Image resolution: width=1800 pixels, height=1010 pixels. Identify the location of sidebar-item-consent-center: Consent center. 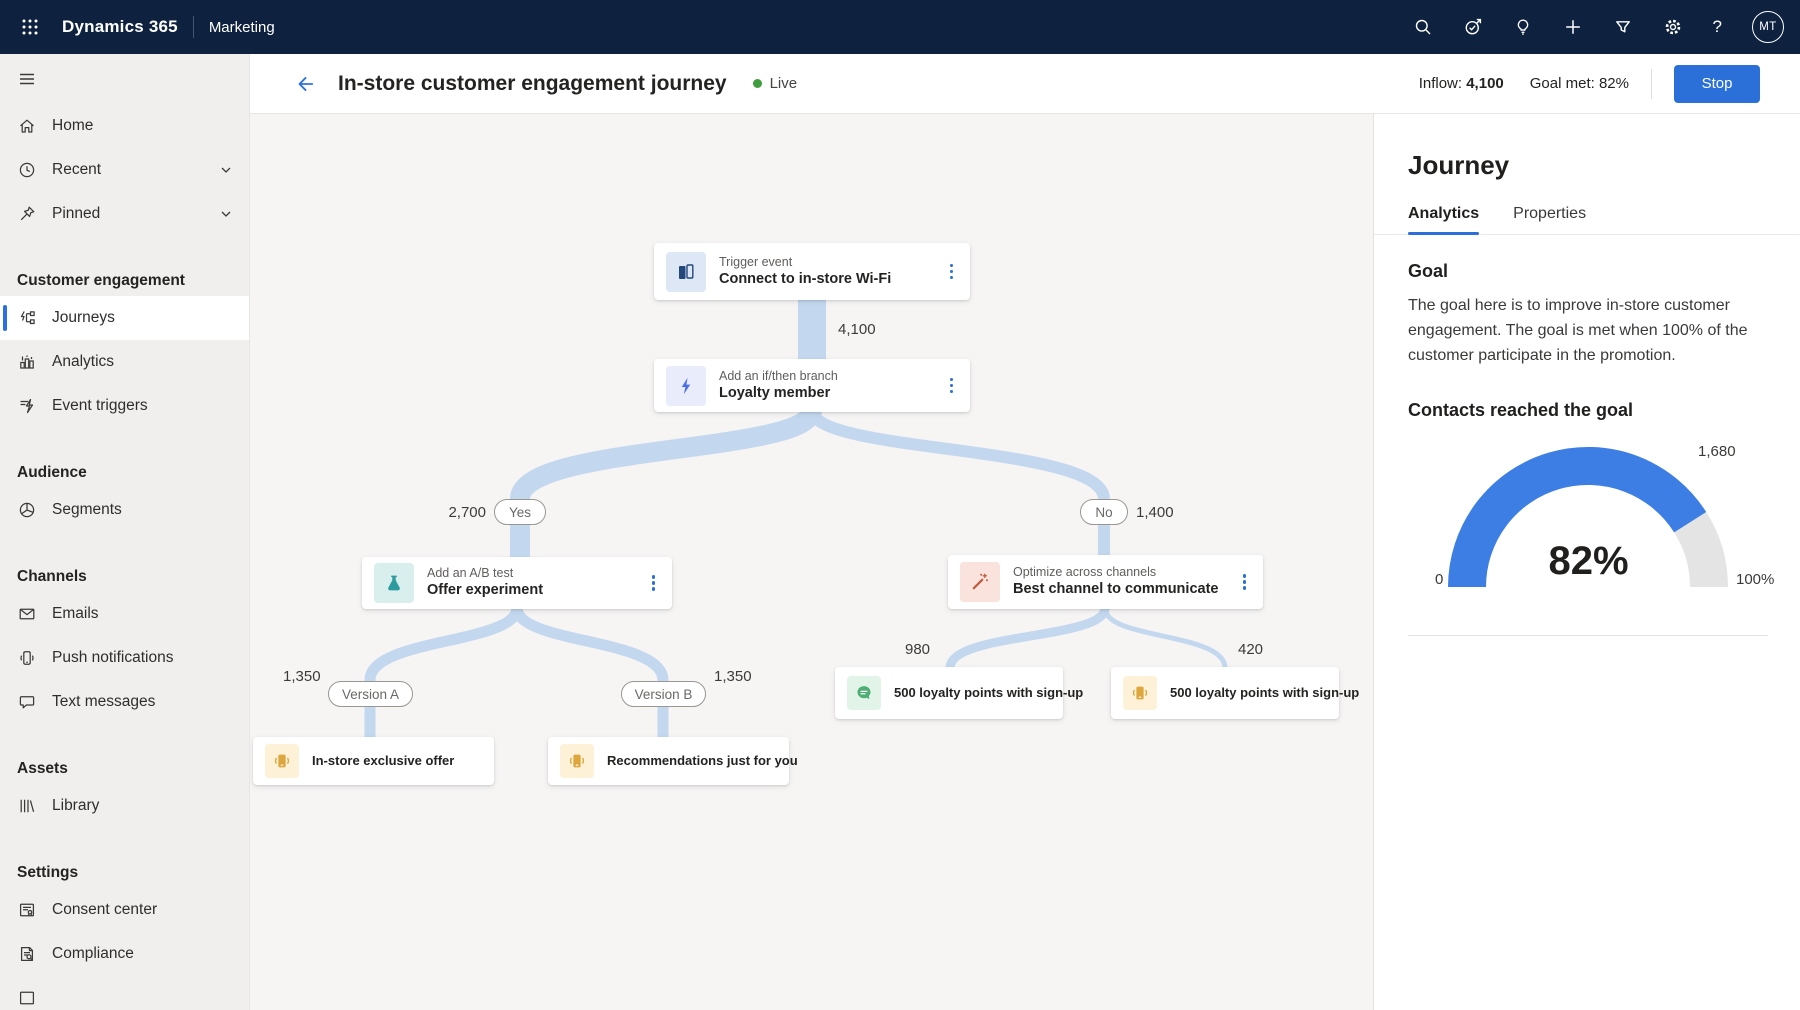
(124, 910).